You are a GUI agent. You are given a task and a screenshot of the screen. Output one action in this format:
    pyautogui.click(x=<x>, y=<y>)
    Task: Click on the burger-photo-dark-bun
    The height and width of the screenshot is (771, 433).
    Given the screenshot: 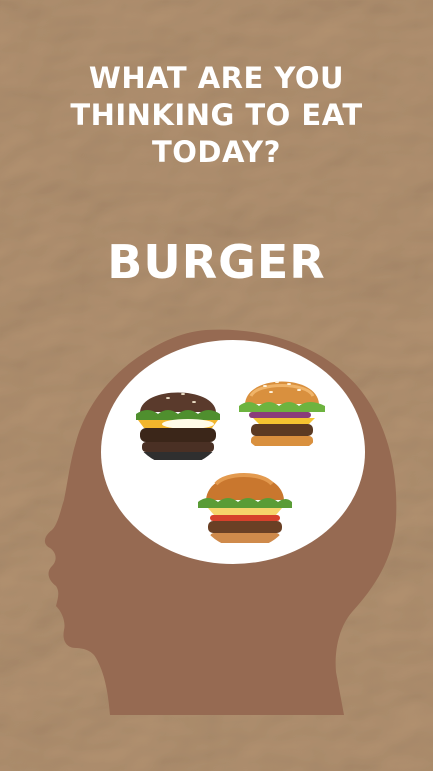 What is the action you would take?
    pyautogui.click(x=178, y=420)
    